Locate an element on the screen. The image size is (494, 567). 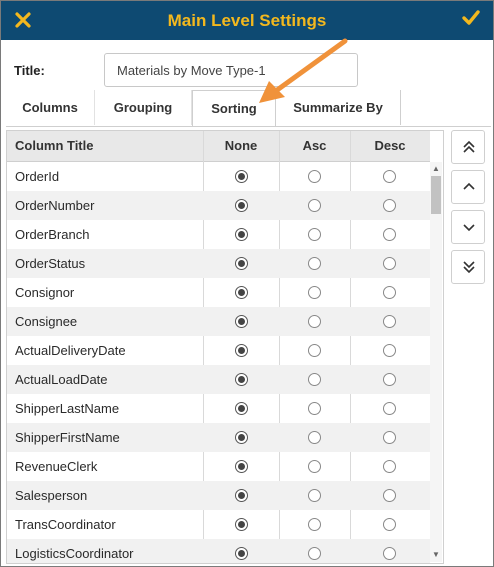
table-row: OrderBranch is located at coordinates (218, 234).